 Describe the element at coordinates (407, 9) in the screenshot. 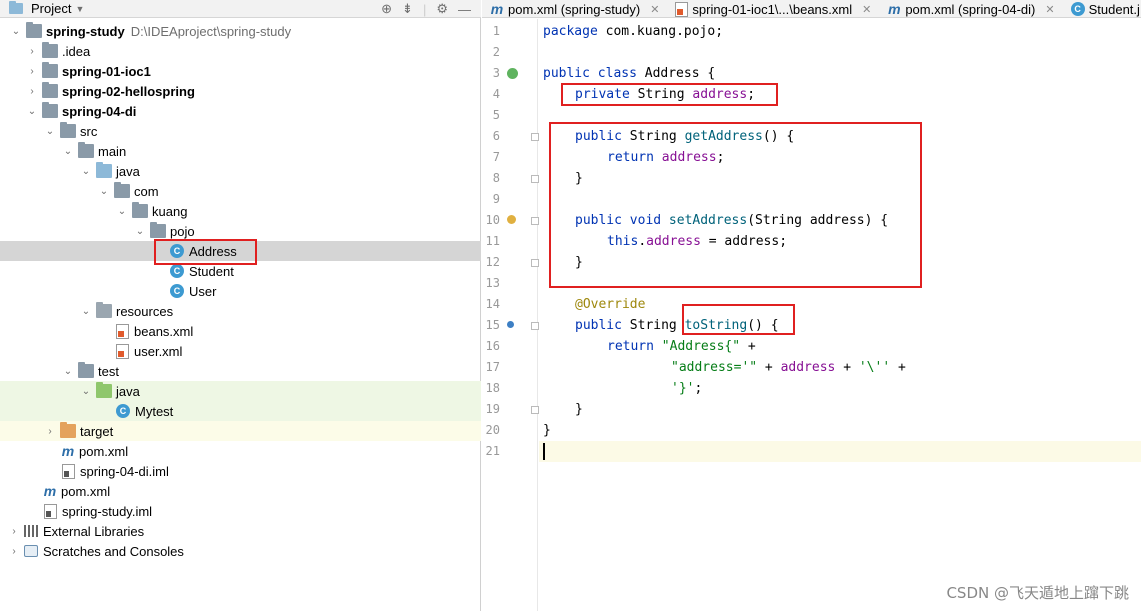

I see `collapse-all-icon: ⇟` at that location.